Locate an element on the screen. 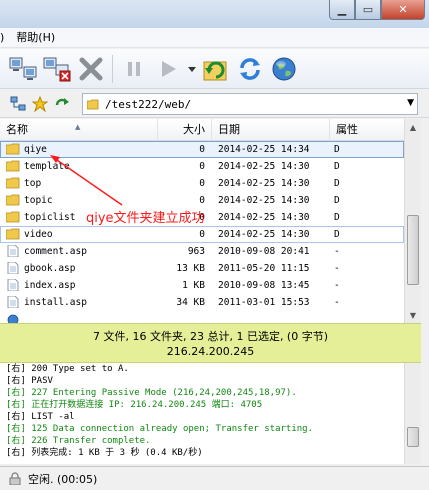 This screenshot has width=429, height=490. file-date: 2014-02-25 14:34 is located at coordinates (264, 149).